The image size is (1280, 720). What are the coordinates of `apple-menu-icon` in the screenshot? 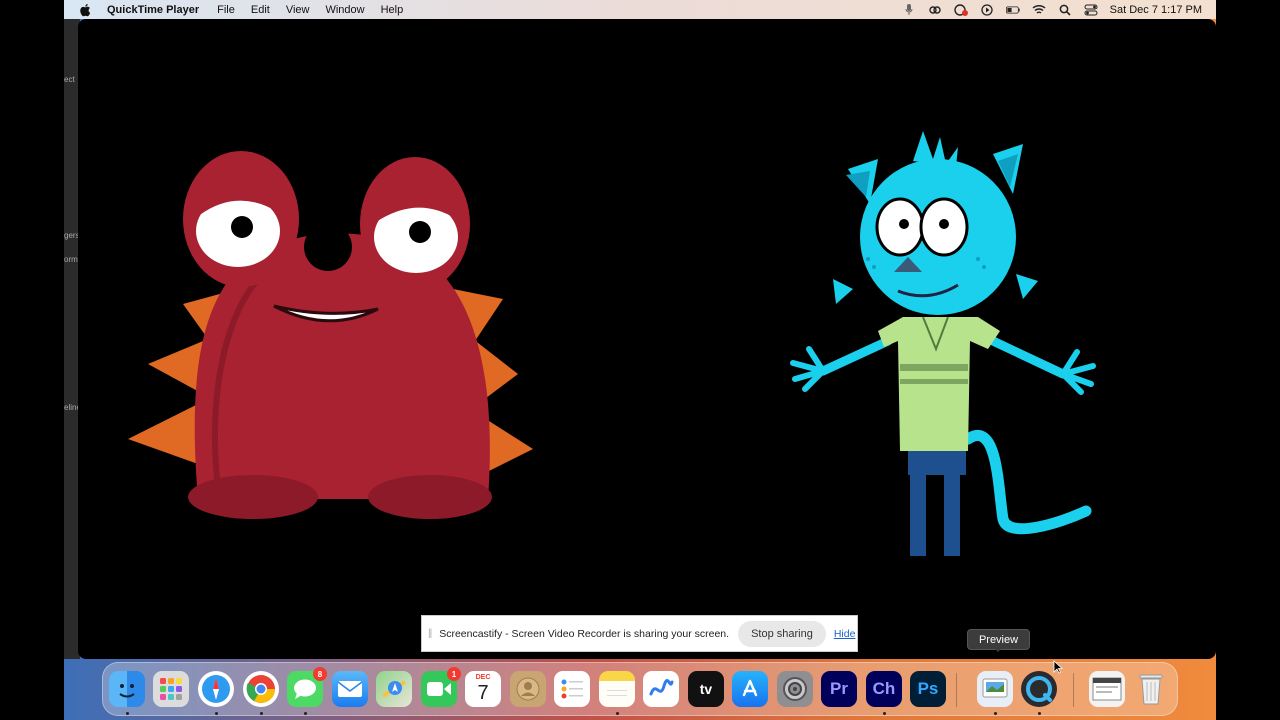 It's located at (86, 10).